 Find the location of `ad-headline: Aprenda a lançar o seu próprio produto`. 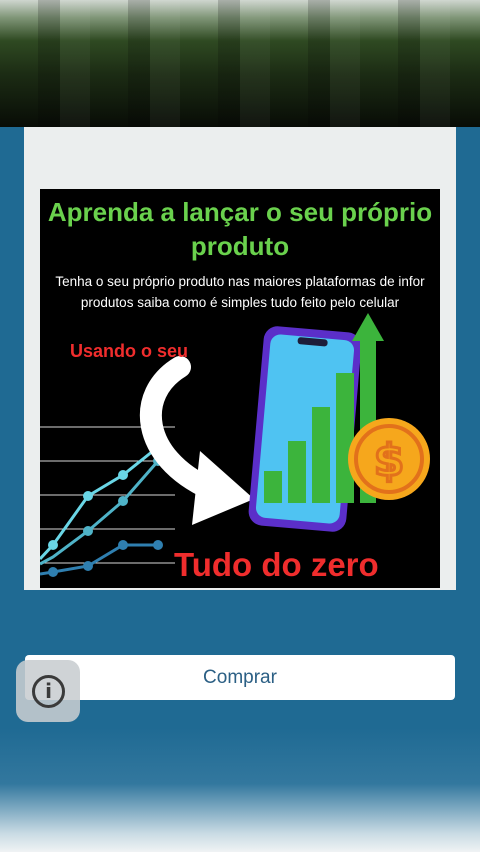

ad-headline: Aprenda a lançar o seu próprio produto is located at coordinates (240, 229).